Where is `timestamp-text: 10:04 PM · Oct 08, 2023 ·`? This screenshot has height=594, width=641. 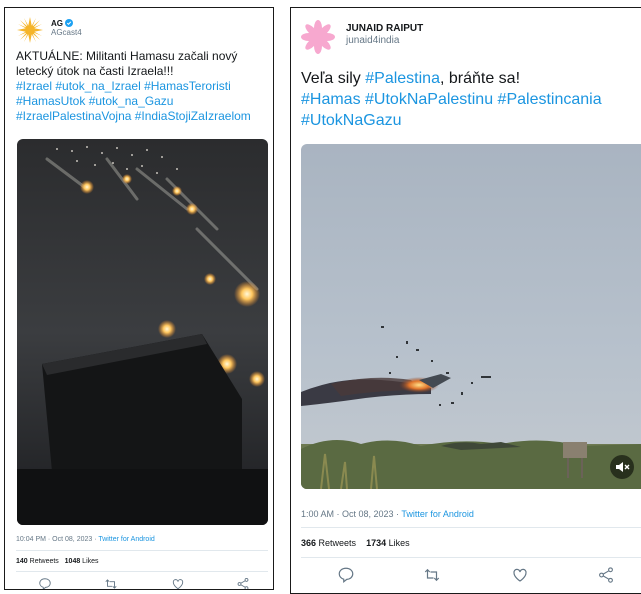
timestamp-text: 10:04 PM · Oct 08, 2023 · is located at coordinates (57, 539).